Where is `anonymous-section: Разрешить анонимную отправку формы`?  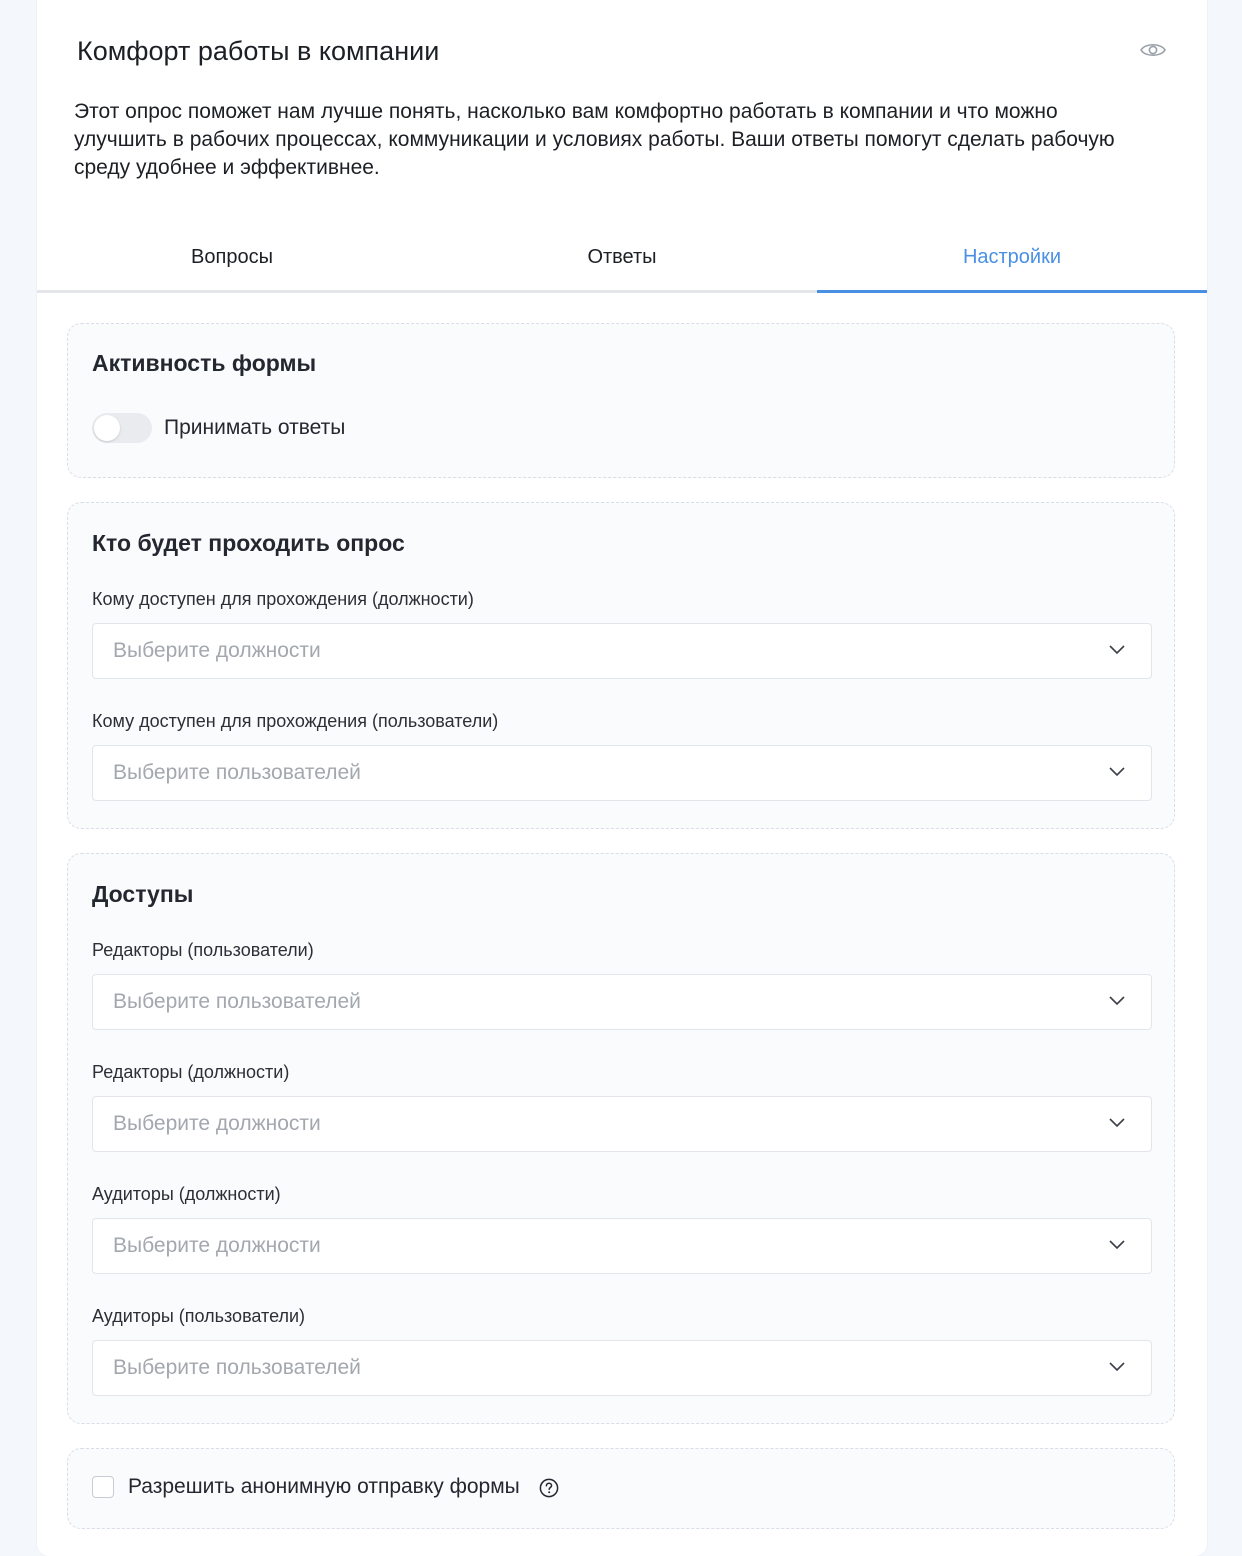
anonymous-section: Разрешить анонимную отправку формы is located at coordinates (621, 1488).